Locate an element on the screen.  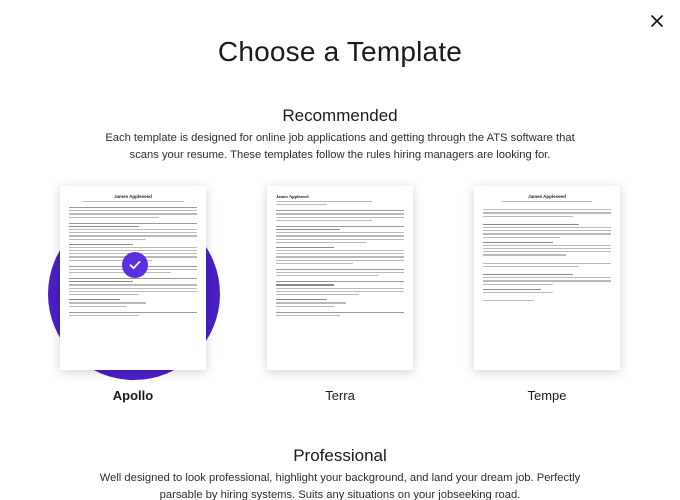
page-title: Choose a Template is located at coordinates (340, 51).